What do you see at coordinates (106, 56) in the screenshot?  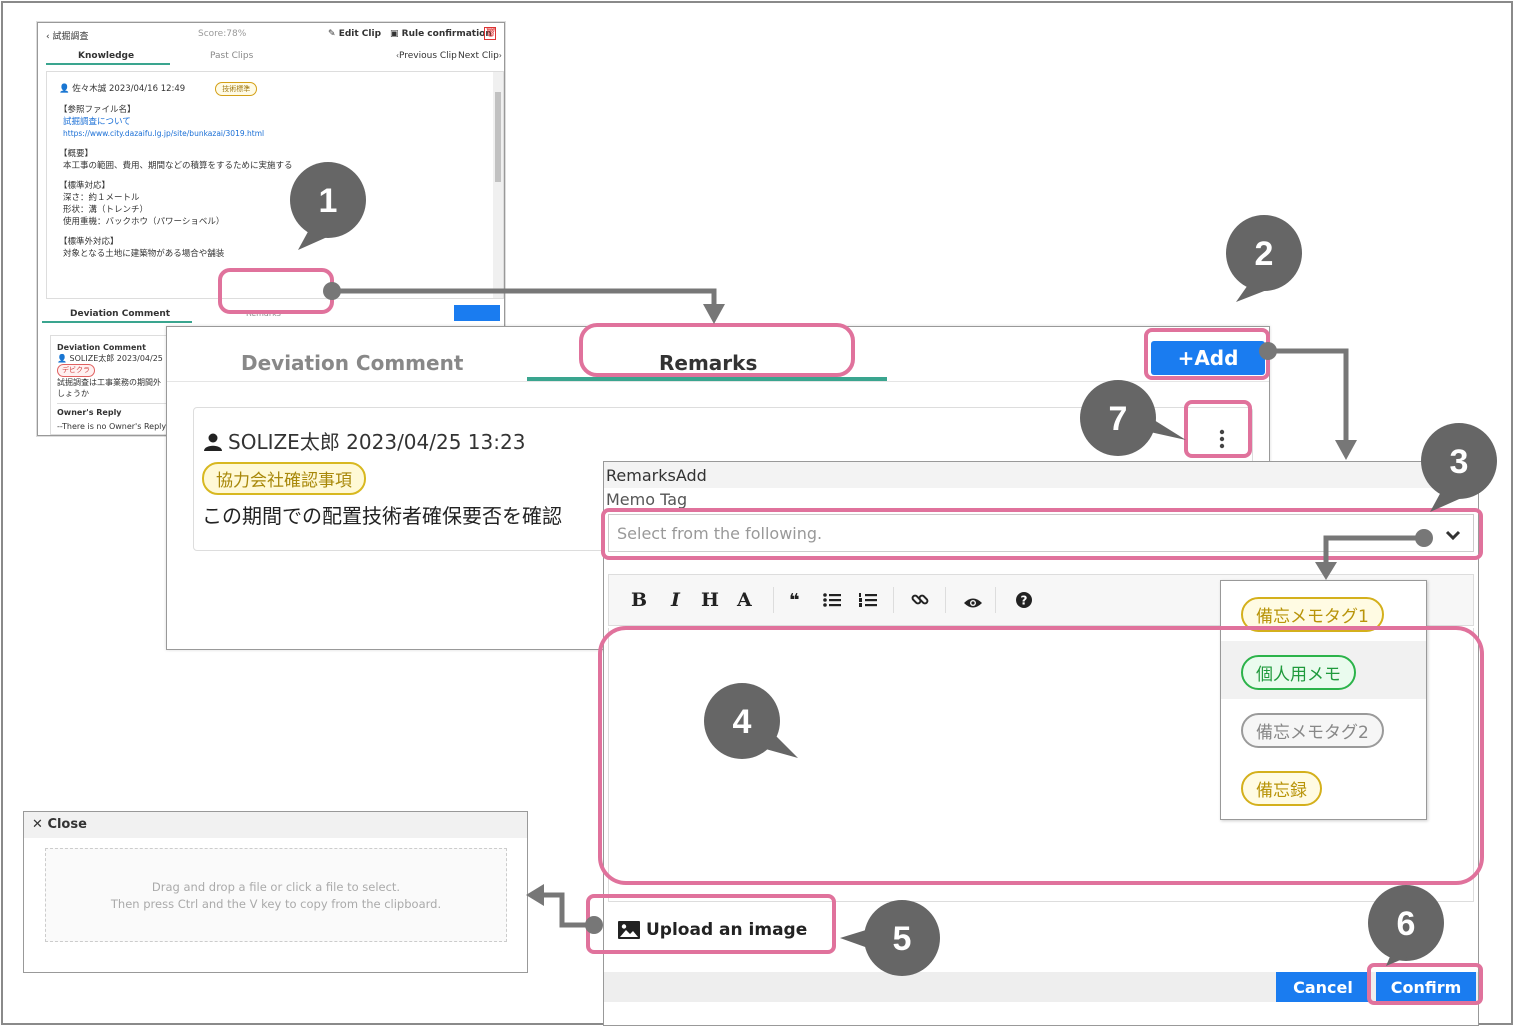 I see `tab-knowledge: Knowledge` at bounding box center [106, 56].